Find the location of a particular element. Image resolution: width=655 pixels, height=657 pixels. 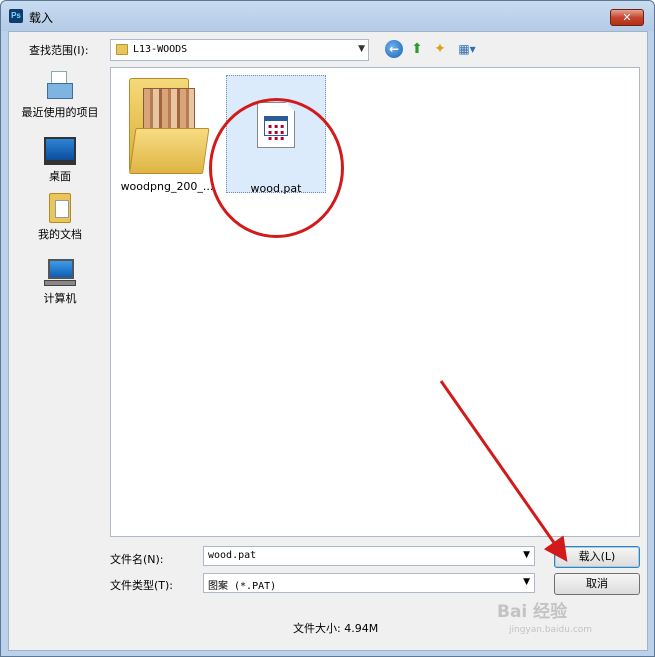

watermark-url: jingyan.baidu.com is located at coordinates (551, 630).